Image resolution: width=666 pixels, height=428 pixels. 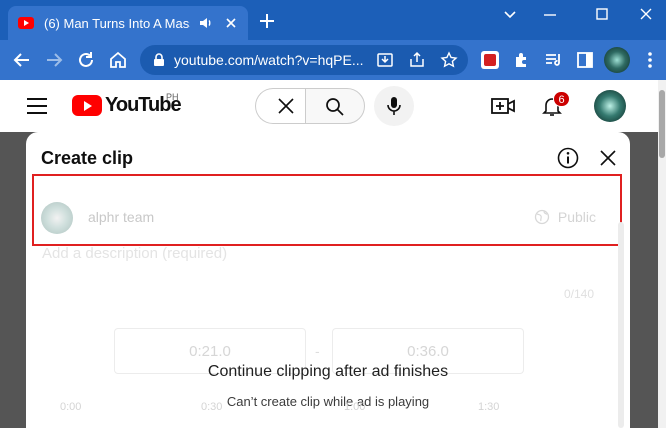 I want to click on start-time-value: 0:21.0, so click(x=210, y=351).